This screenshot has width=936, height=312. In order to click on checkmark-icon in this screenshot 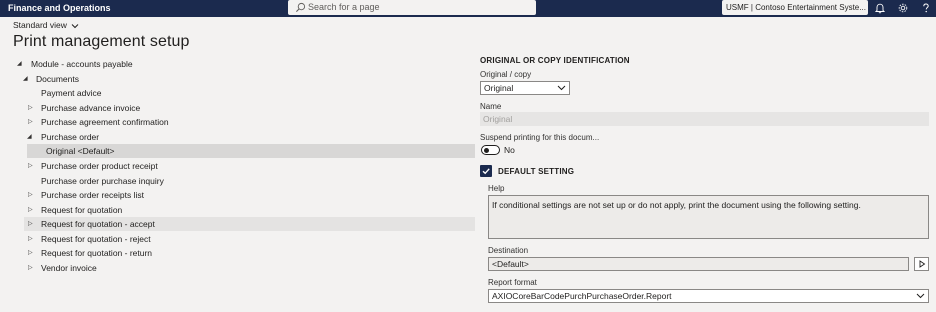, I will do `click(486, 171)`.